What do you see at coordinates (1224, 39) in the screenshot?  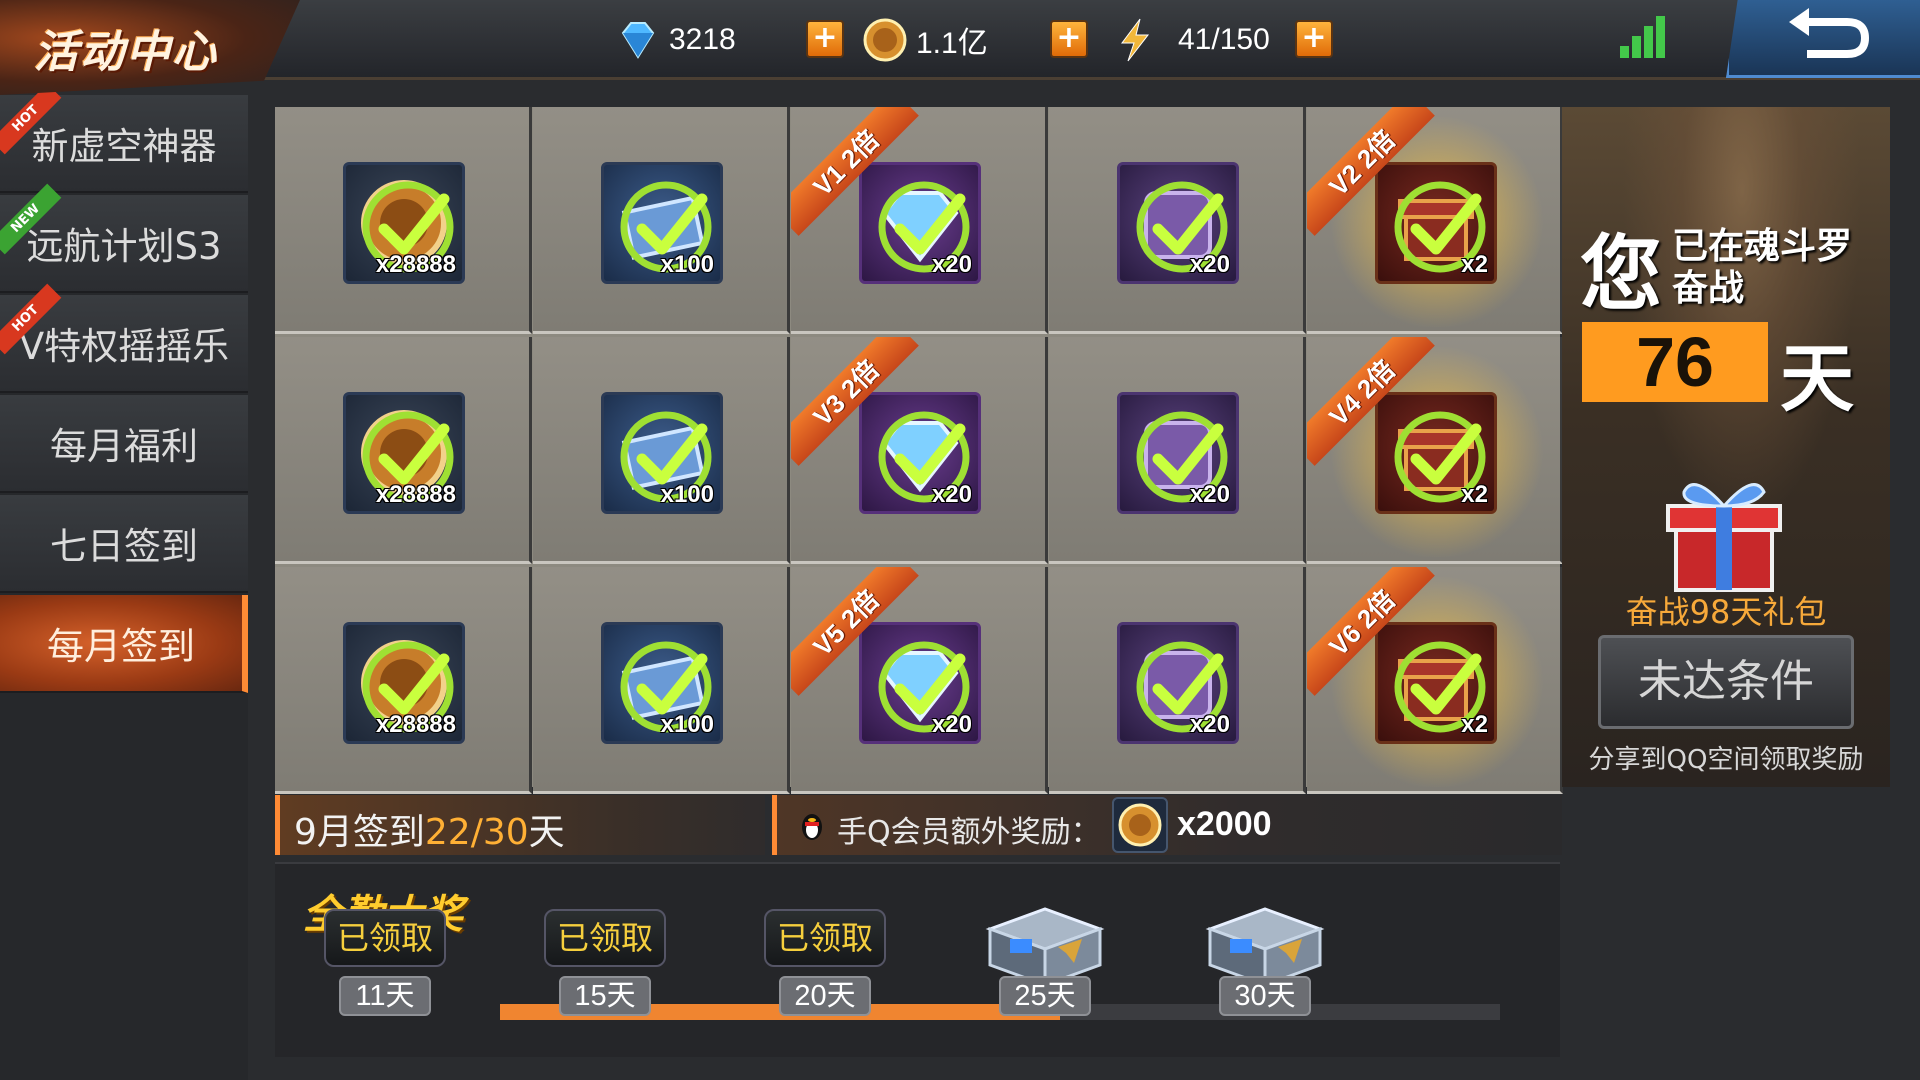 I see `energy-count: 41/150` at bounding box center [1224, 39].